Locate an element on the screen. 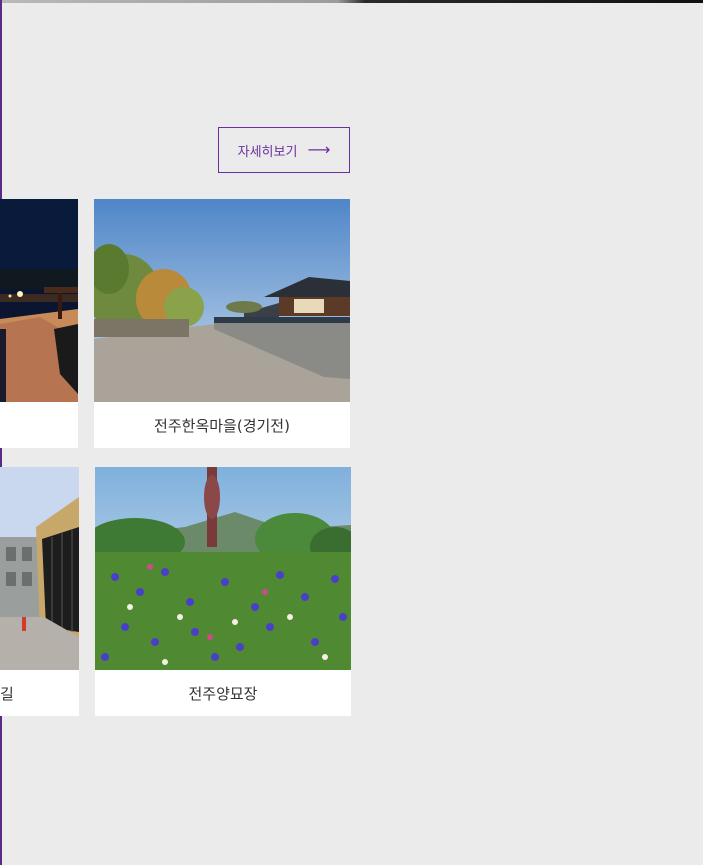  card-caption: 길 is located at coordinates (7, 693).